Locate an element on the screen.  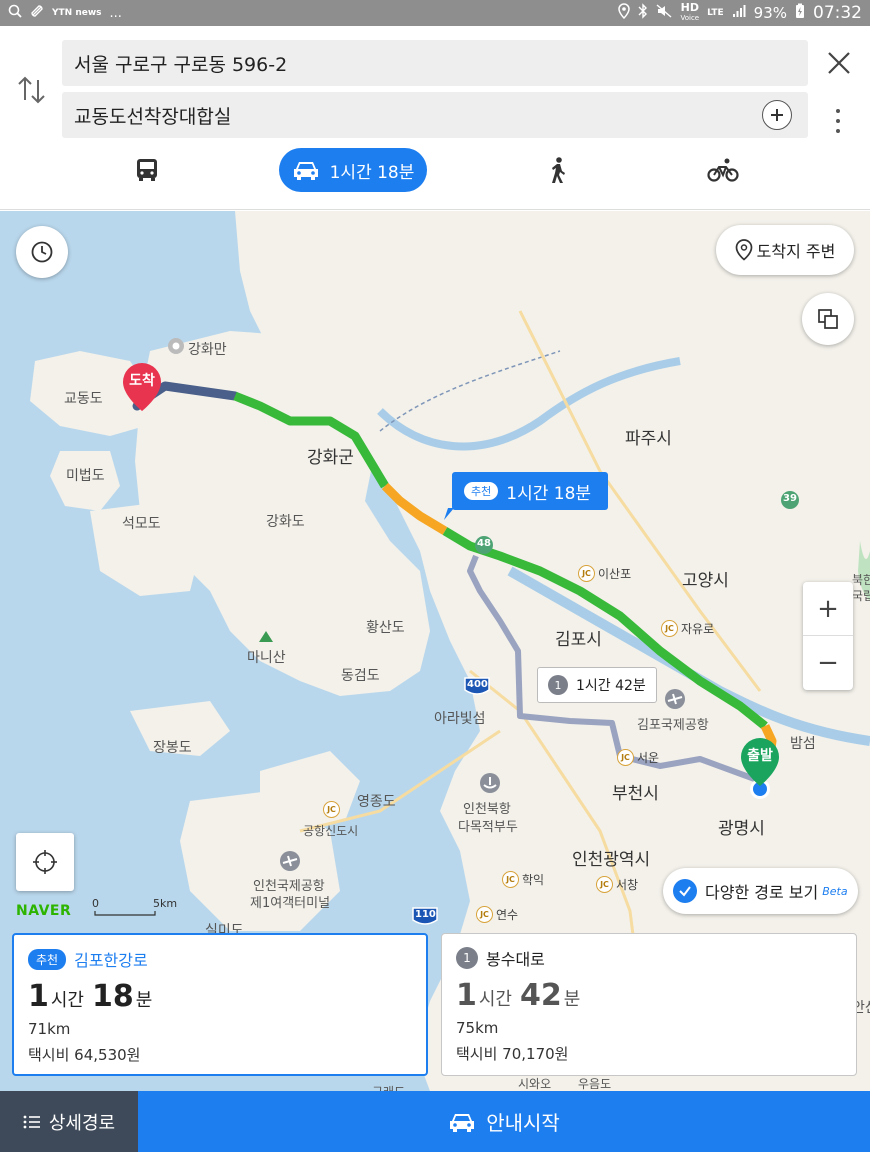
zoom-controls: + − is located at coordinates (828, 636).